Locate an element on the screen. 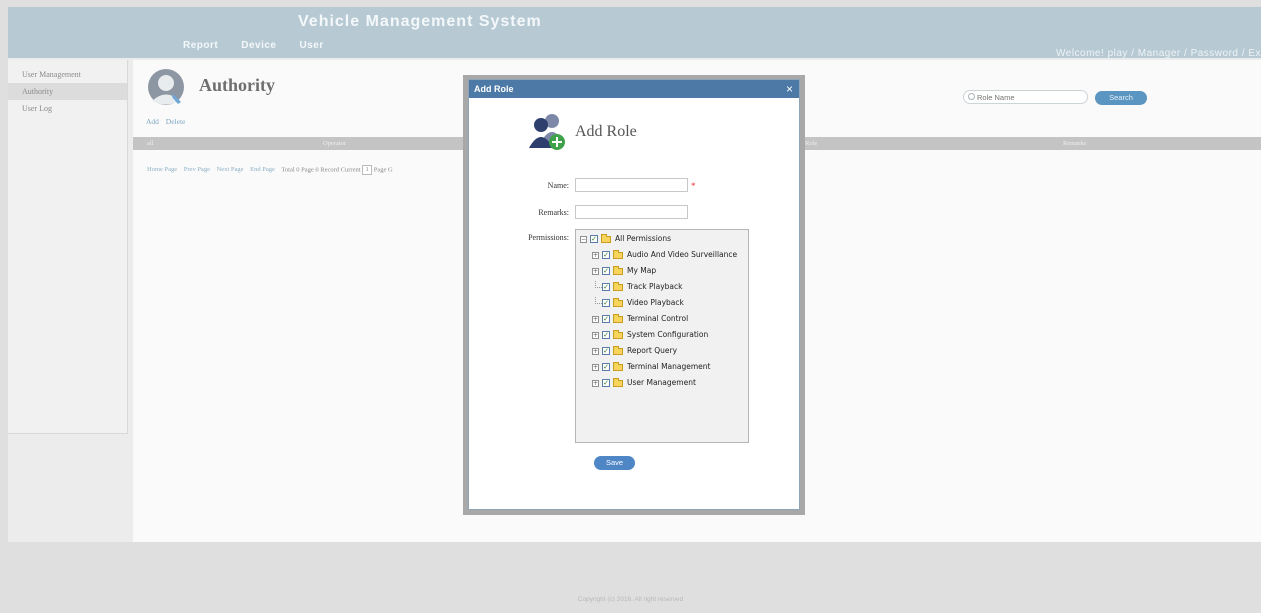 This screenshot has width=1261, height=613. dialog-title: Add Role is located at coordinates (494, 89).